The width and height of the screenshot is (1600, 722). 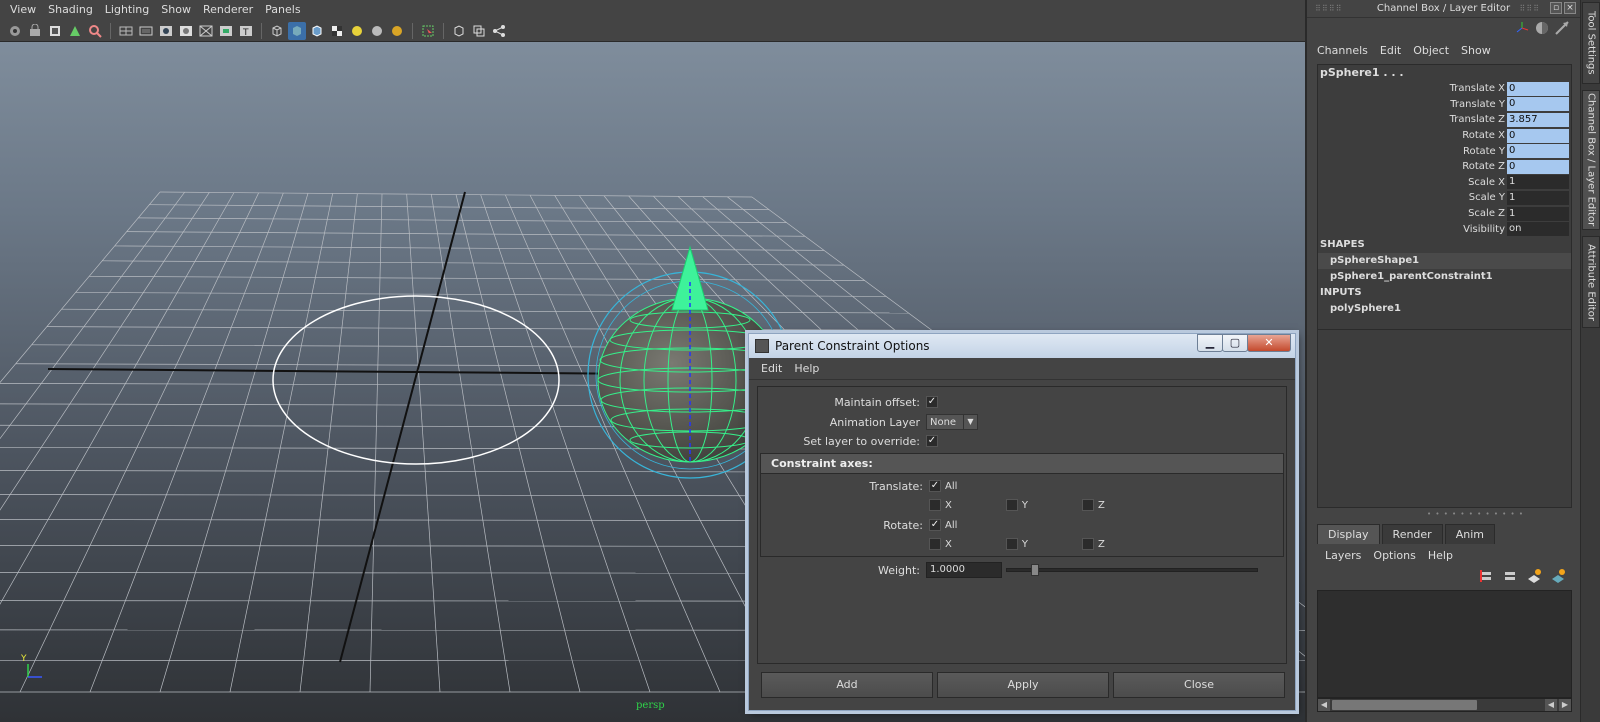 What do you see at coordinates (1538, 229) in the screenshot?
I see `attr-value-field: on` at bounding box center [1538, 229].